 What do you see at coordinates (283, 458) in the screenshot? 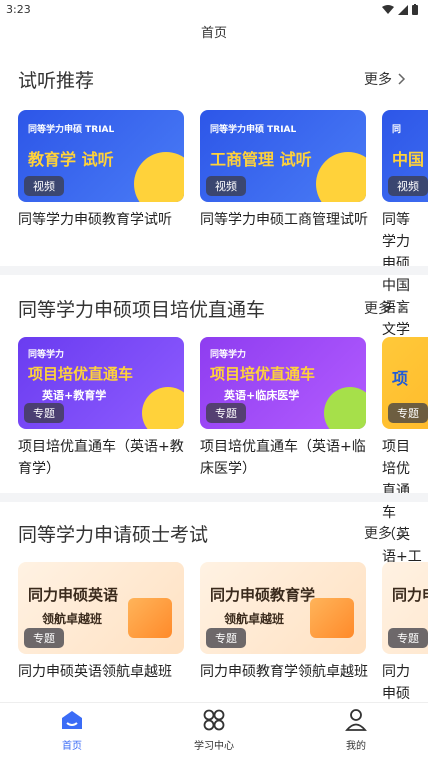
I see `course-title: 项目培优直通车（英语+临床医学）` at bounding box center [283, 458].